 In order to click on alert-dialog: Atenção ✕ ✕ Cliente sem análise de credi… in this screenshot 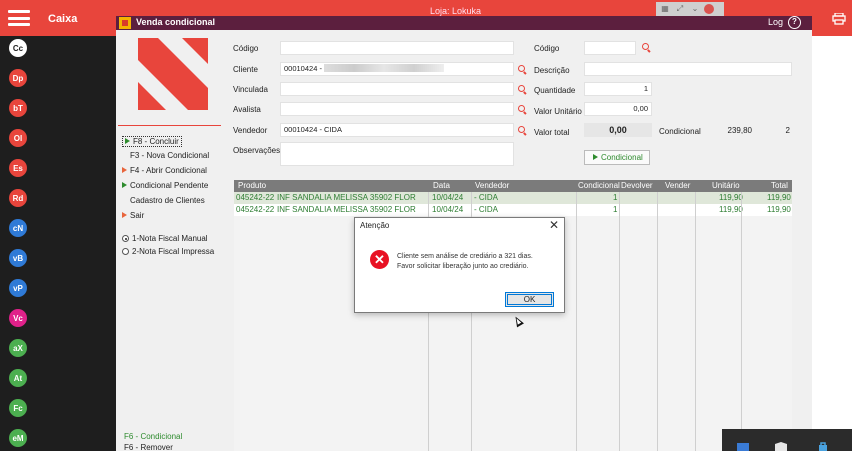, I will do `click(459, 265)`.